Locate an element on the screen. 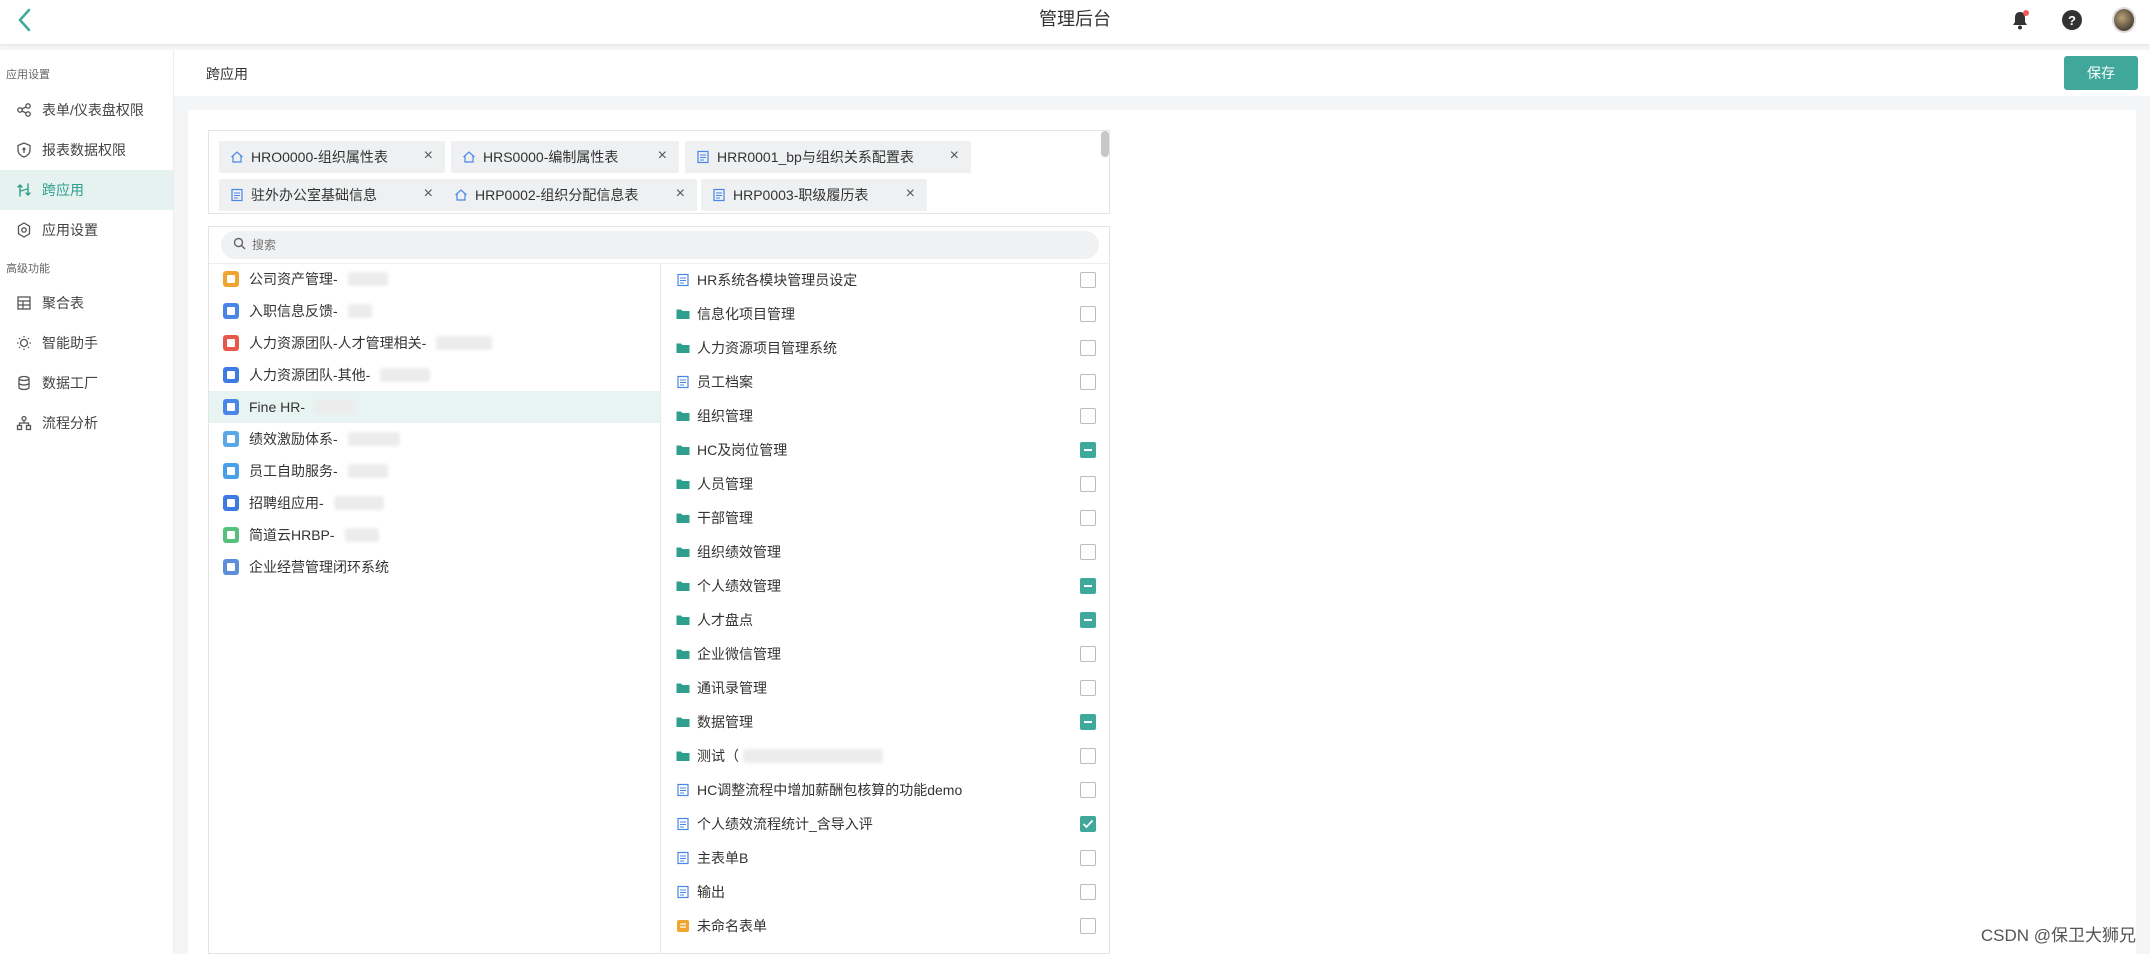  folder-row: 企业微信管理 is located at coordinates (885, 654).